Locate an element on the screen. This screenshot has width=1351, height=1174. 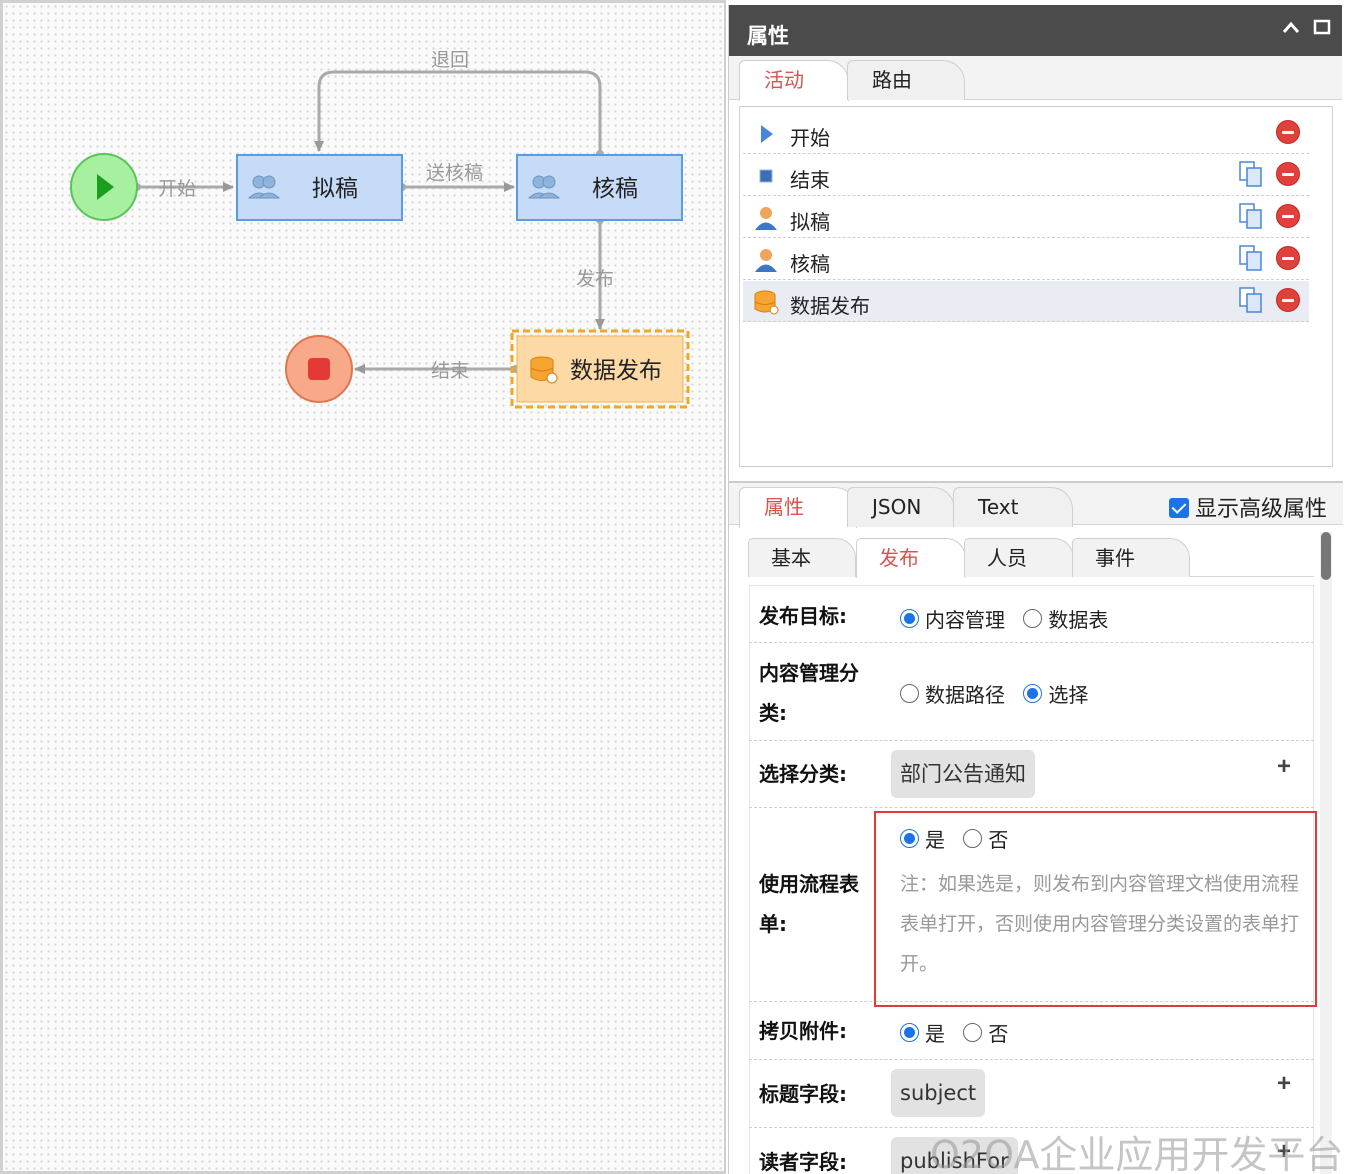
review-node: 核稿 is located at coordinates (599, 187).